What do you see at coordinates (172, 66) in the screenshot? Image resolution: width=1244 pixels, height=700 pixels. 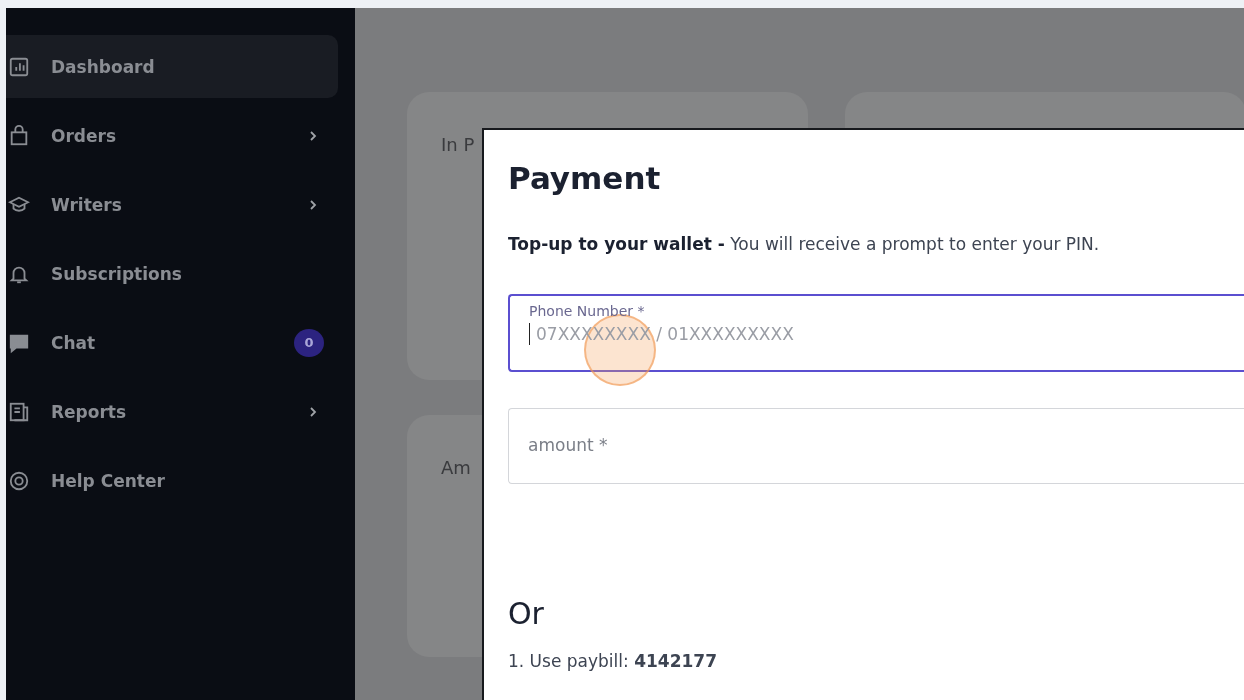 I see `sidebar-item: Dashboard` at bounding box center [172, 66].